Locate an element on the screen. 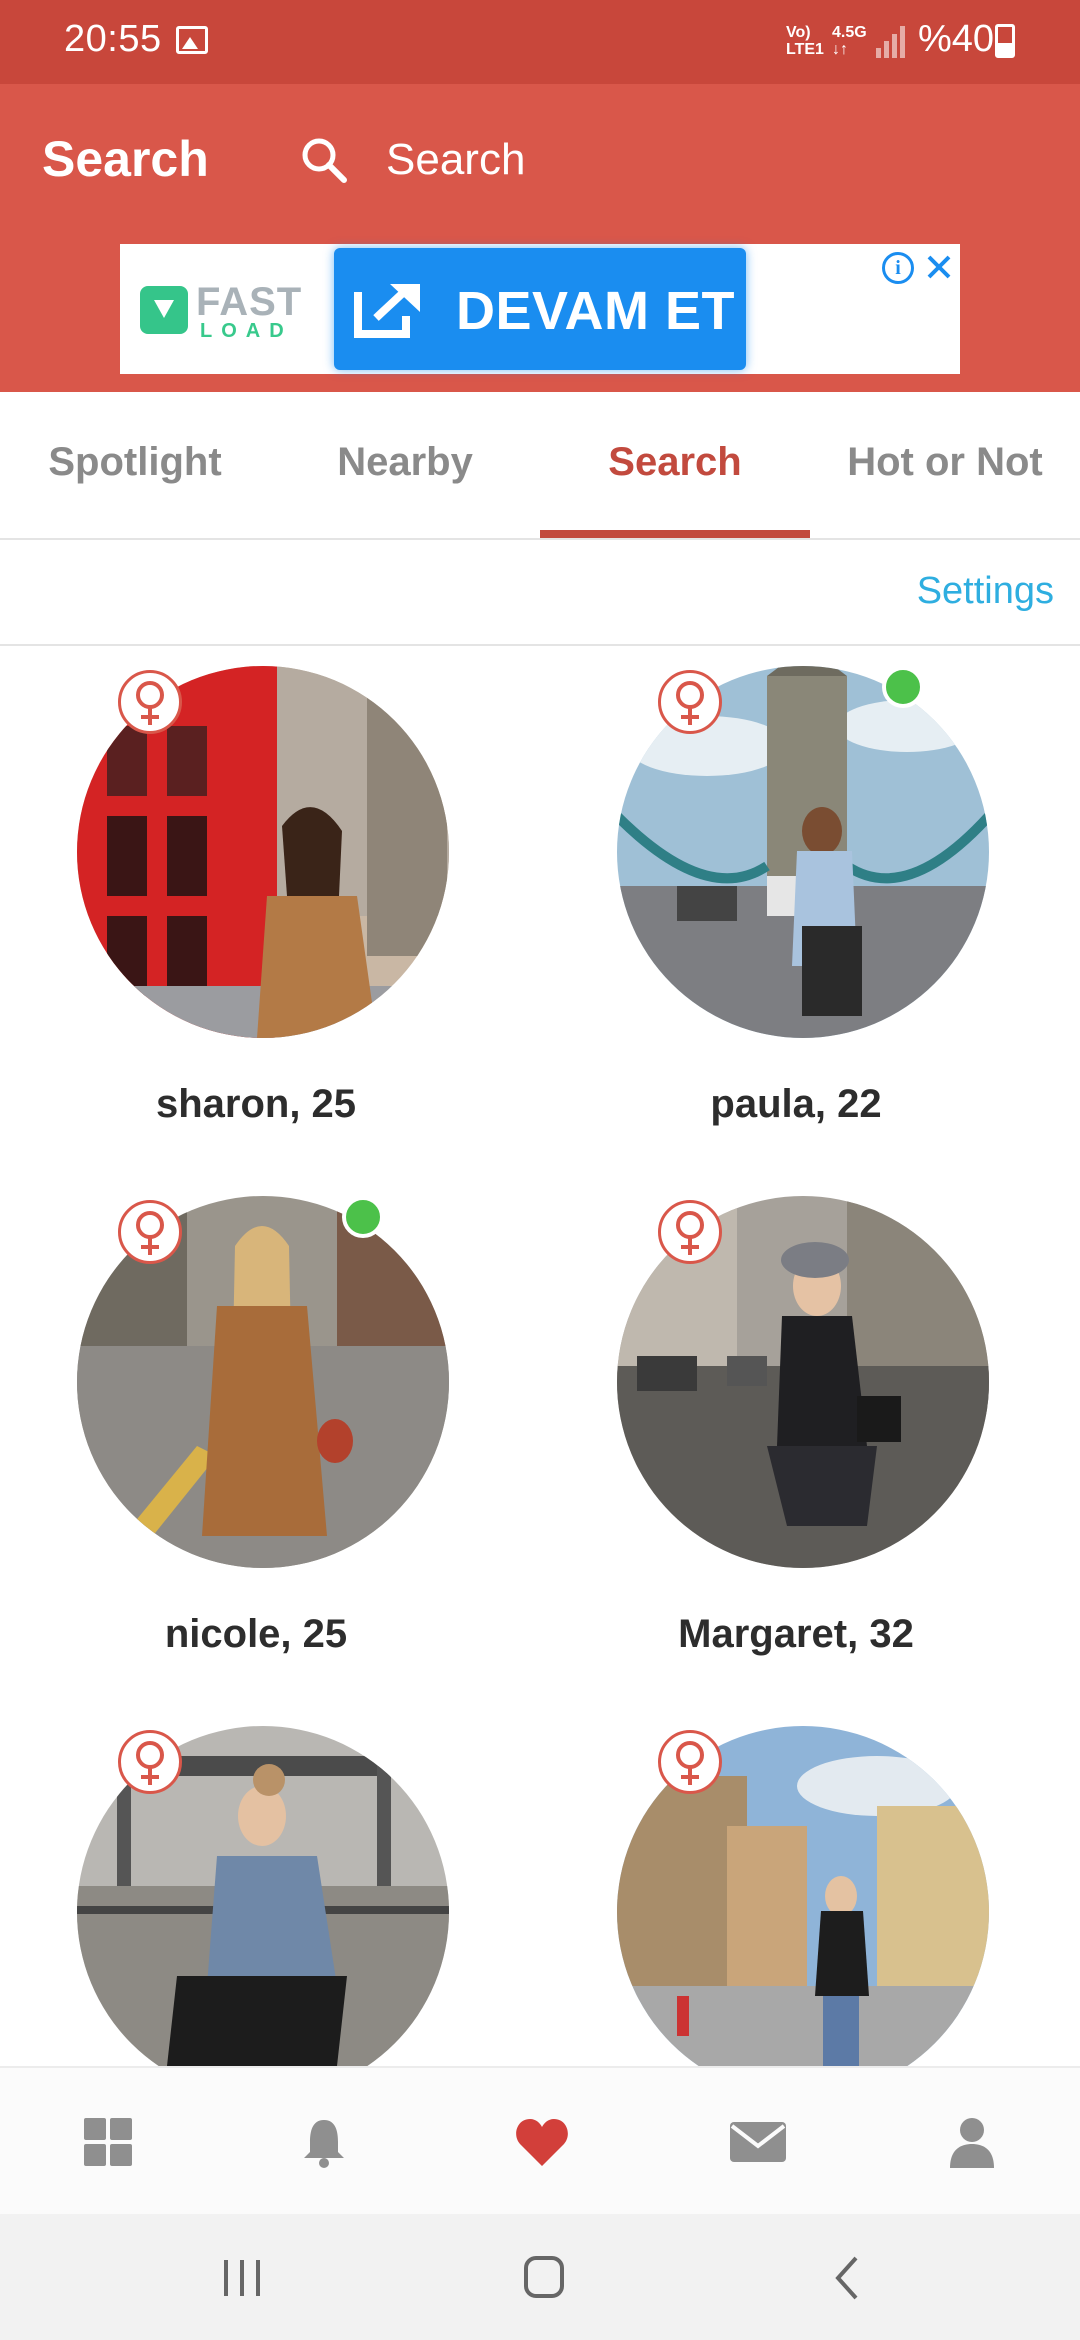 Image resolution: width=1080 pixels, height=2340 pixels. mail-icon is located at coordinates (758, 2142).